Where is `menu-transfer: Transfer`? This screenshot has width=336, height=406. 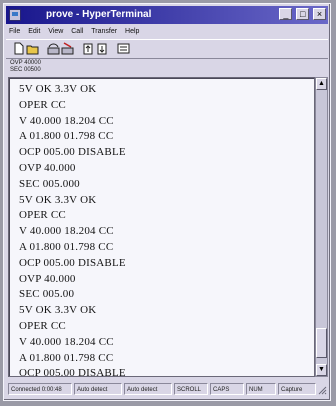
menu-transfer: Transfer is located at coordinates (104, 31).